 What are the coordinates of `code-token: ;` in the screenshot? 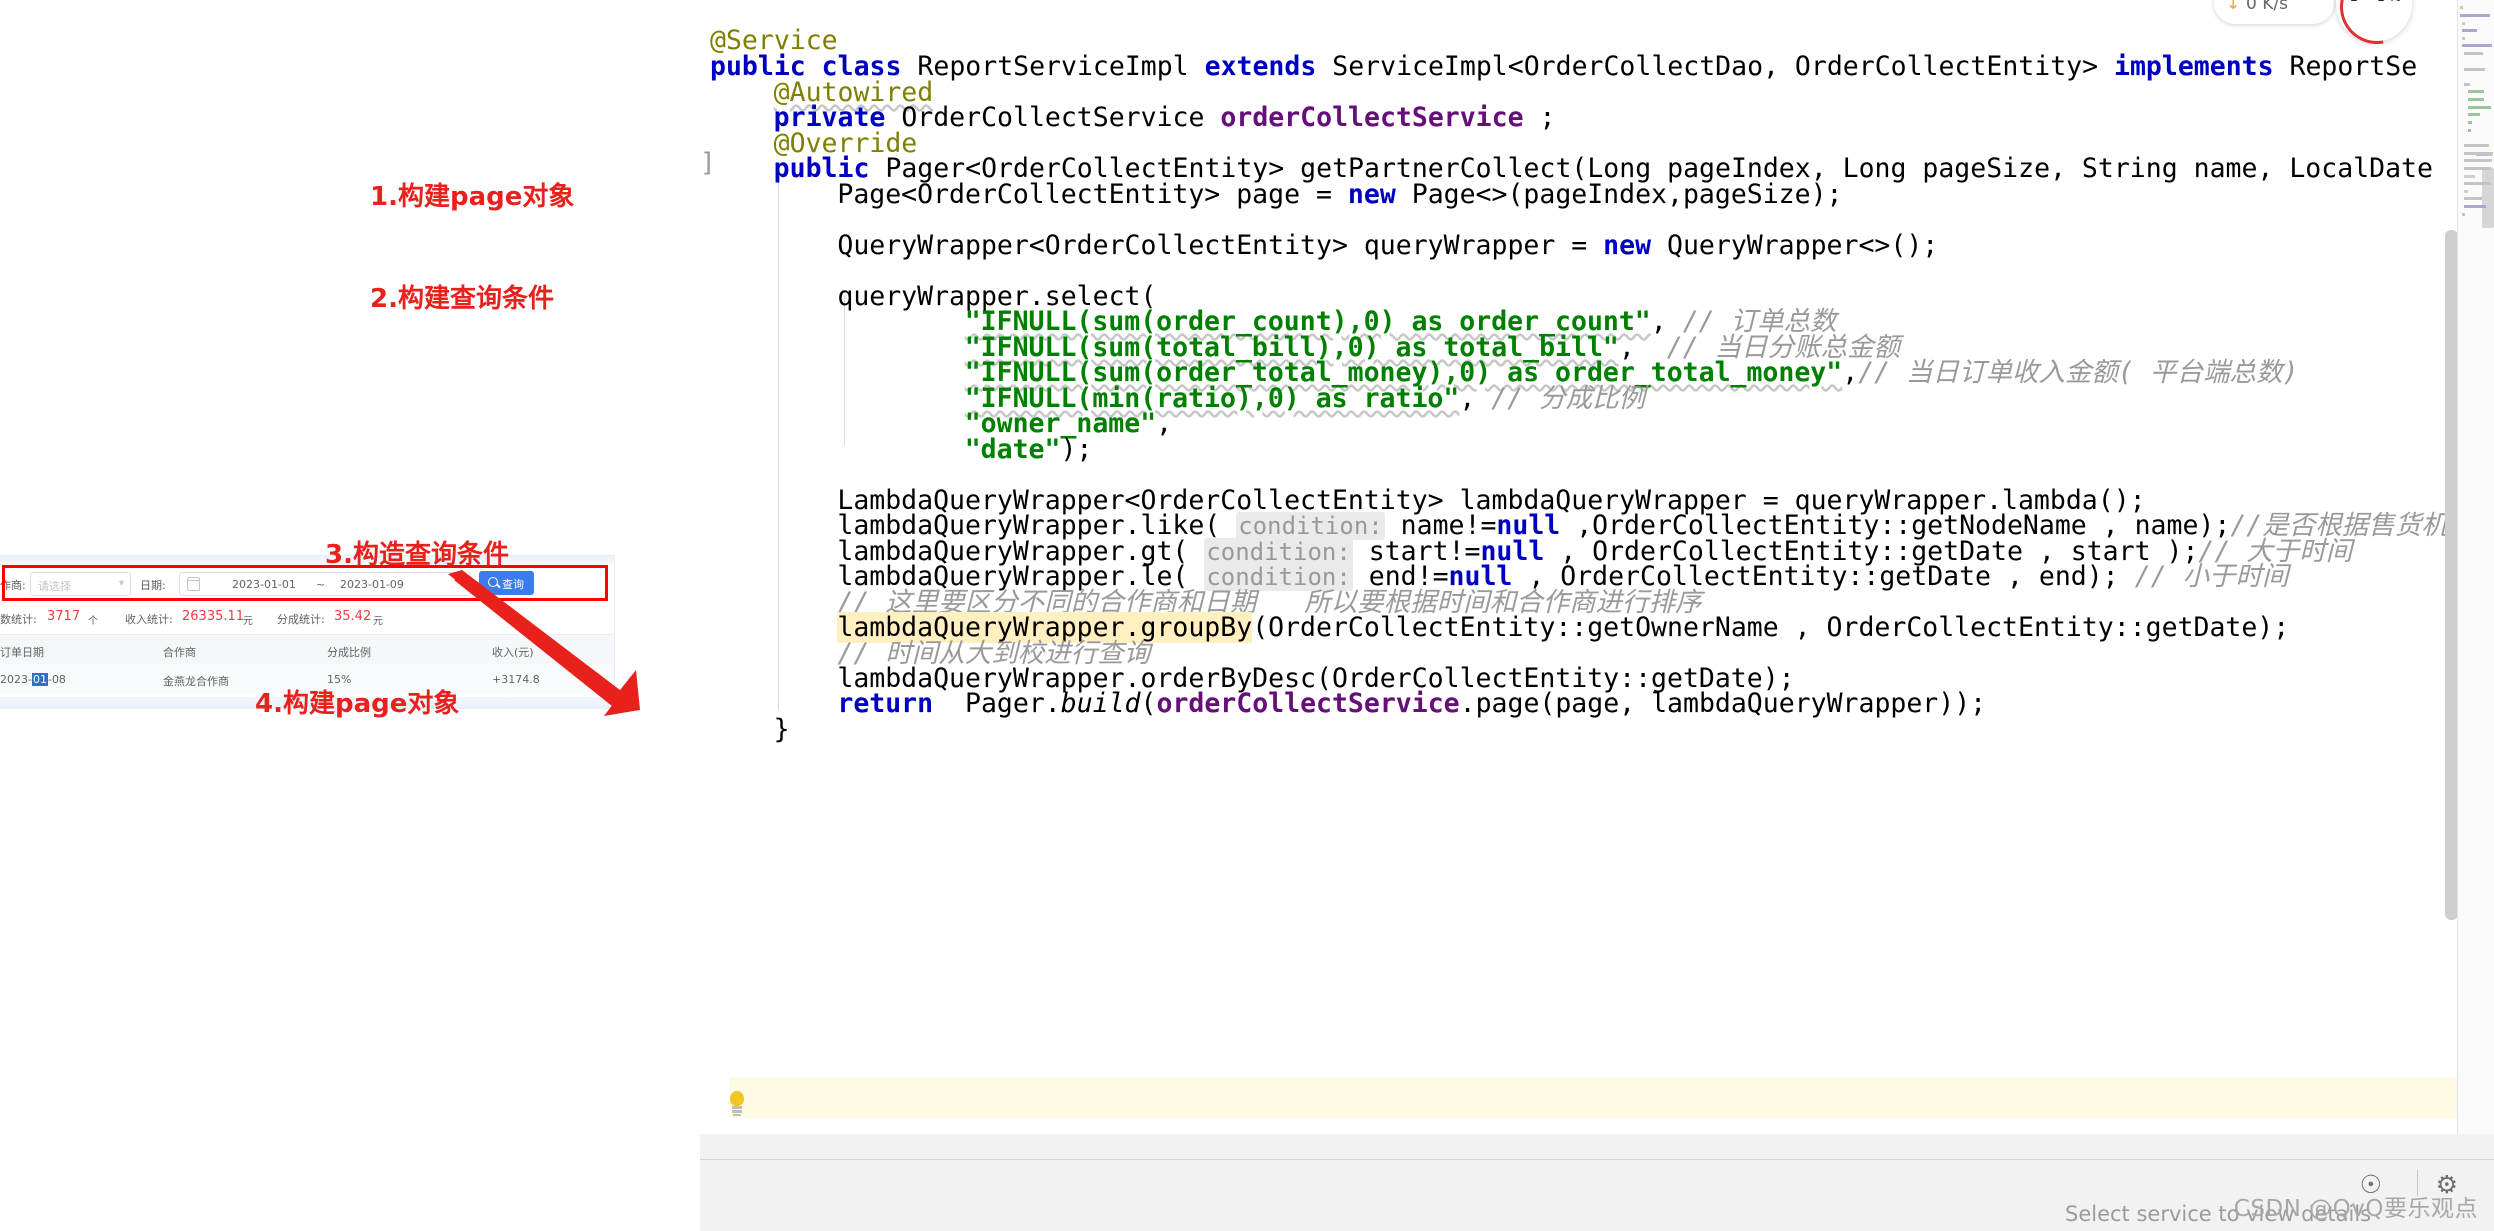 It's located at (1547, 117).